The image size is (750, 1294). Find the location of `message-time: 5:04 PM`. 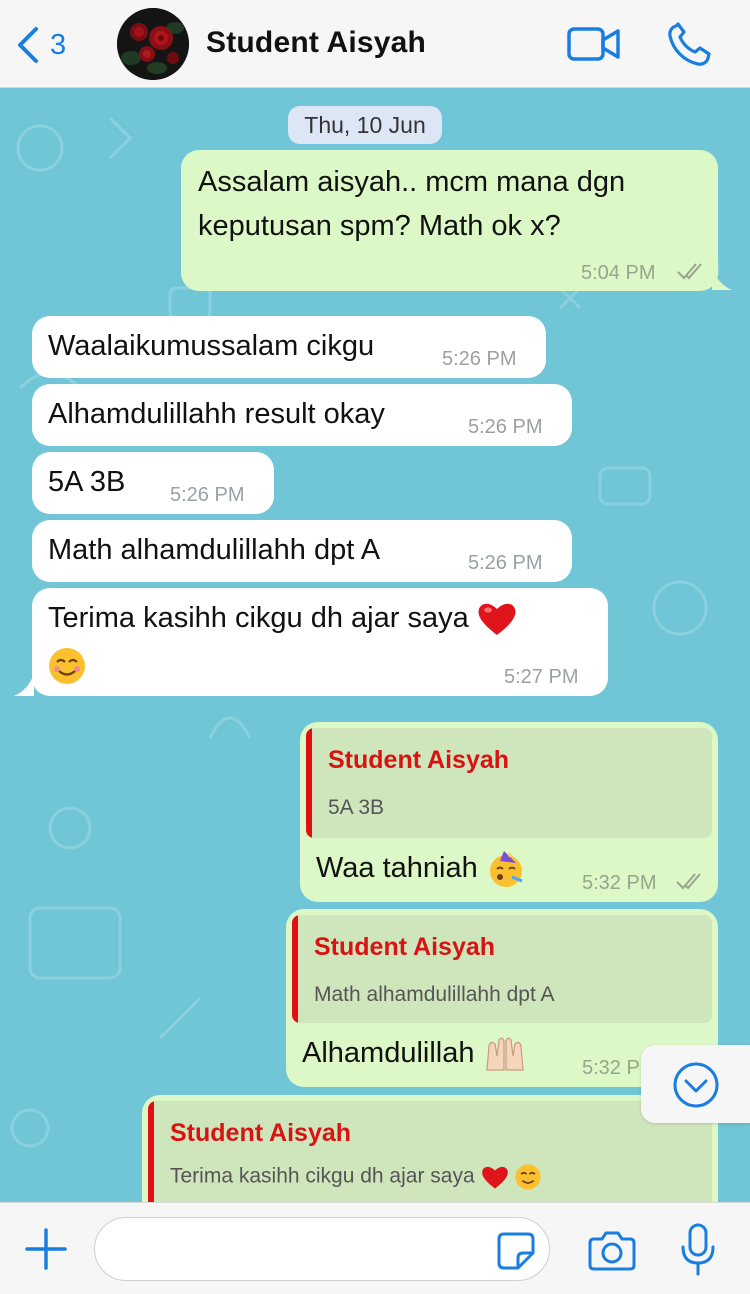

message-time: 5:04 PM is located at coordinates (618, 273).